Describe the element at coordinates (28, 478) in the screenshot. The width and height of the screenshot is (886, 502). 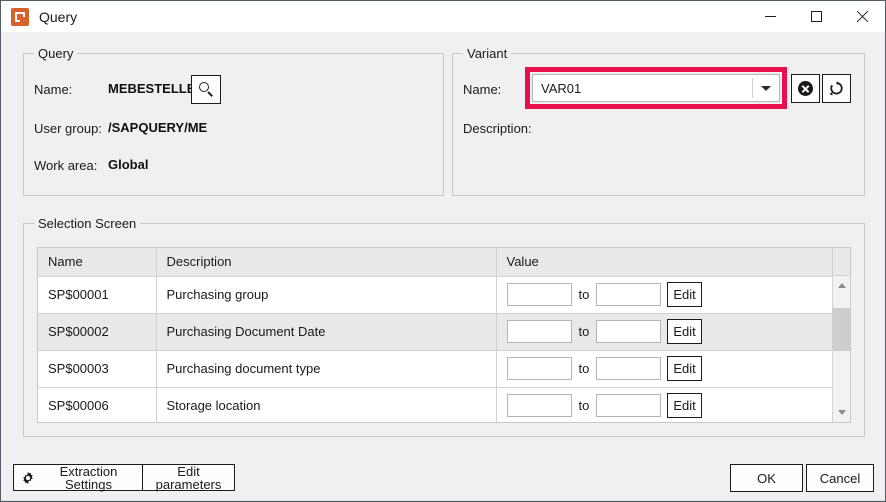
I see `gear-icon` at that location.